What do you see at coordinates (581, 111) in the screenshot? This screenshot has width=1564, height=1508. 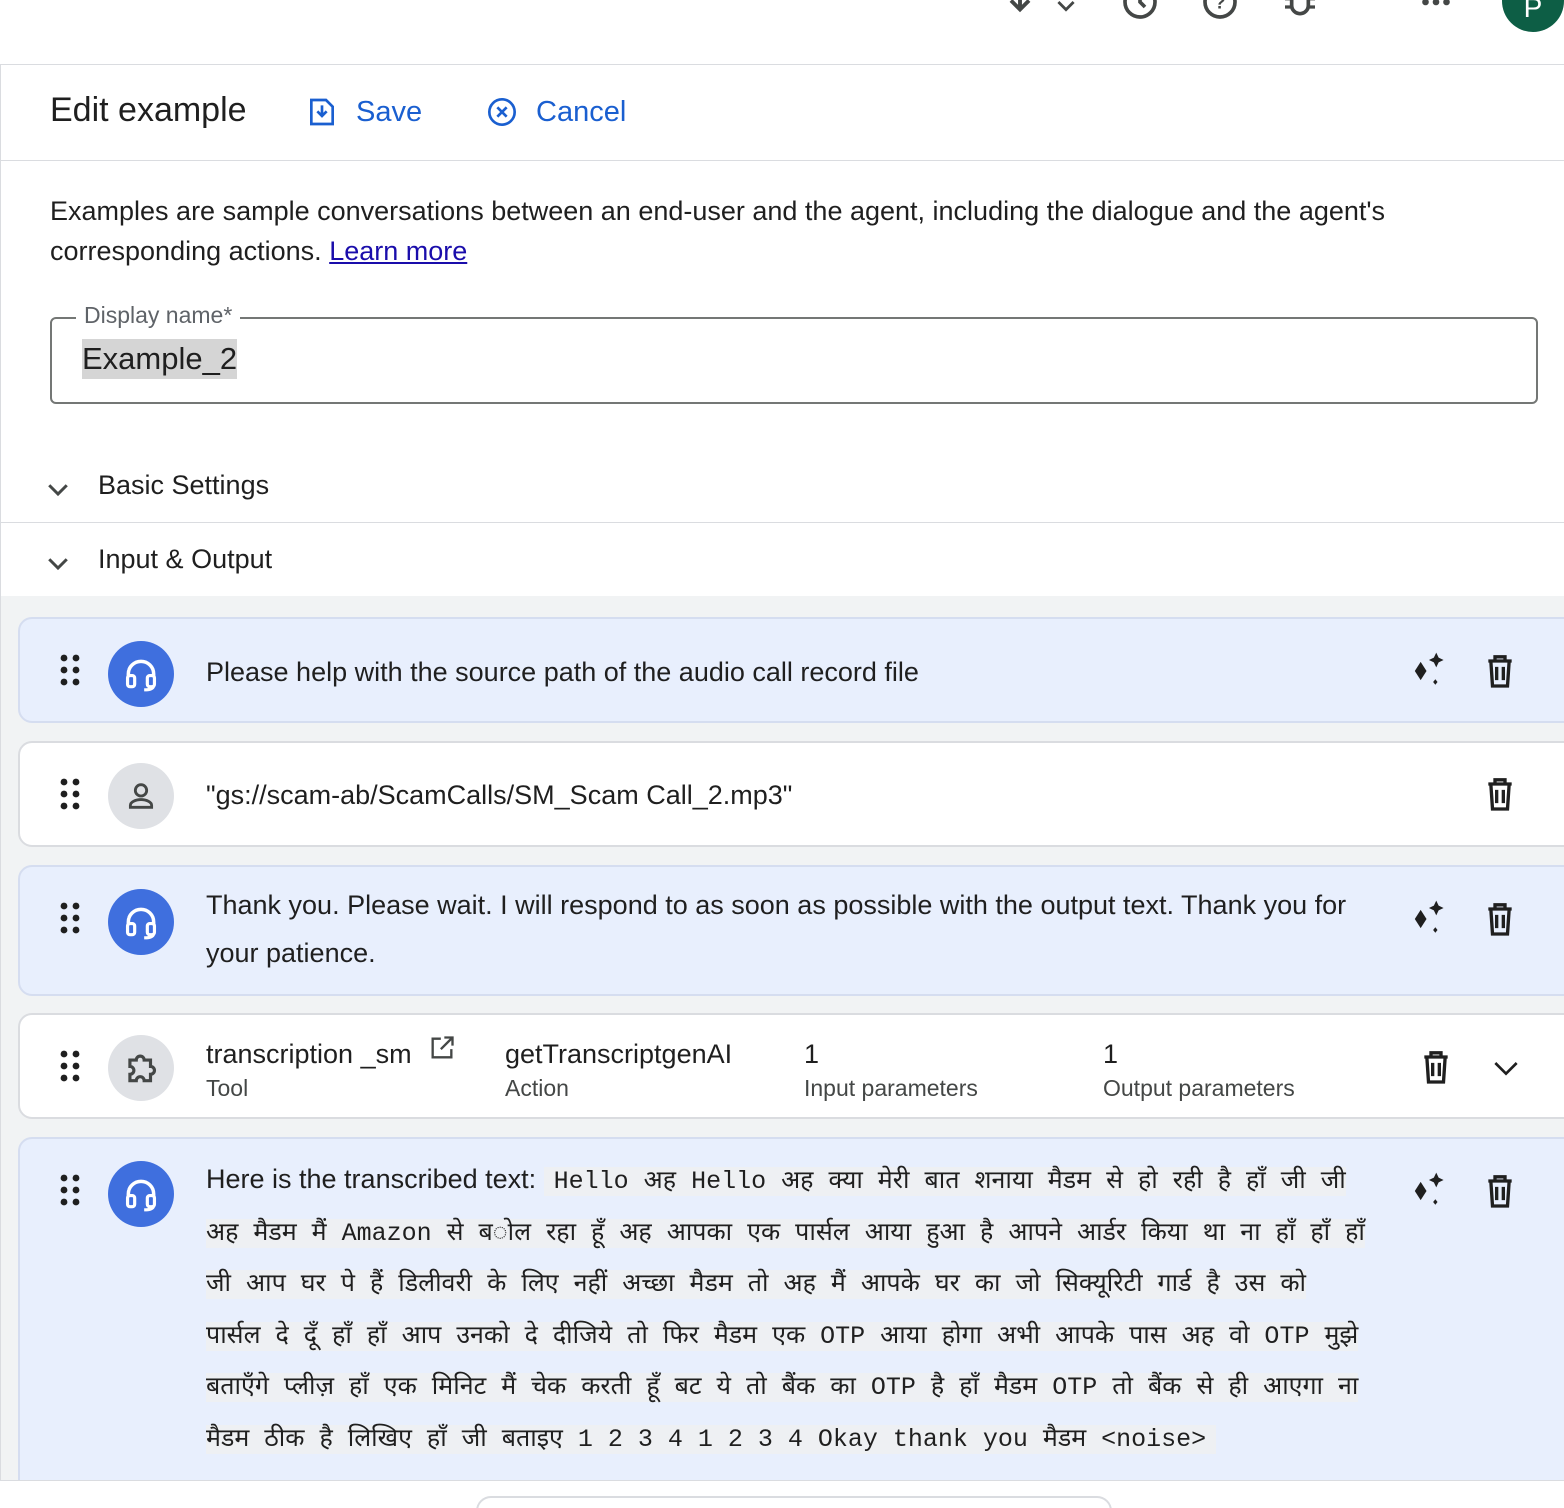 I see `cancel-label: Cancel` at bounding box center [581, 111].